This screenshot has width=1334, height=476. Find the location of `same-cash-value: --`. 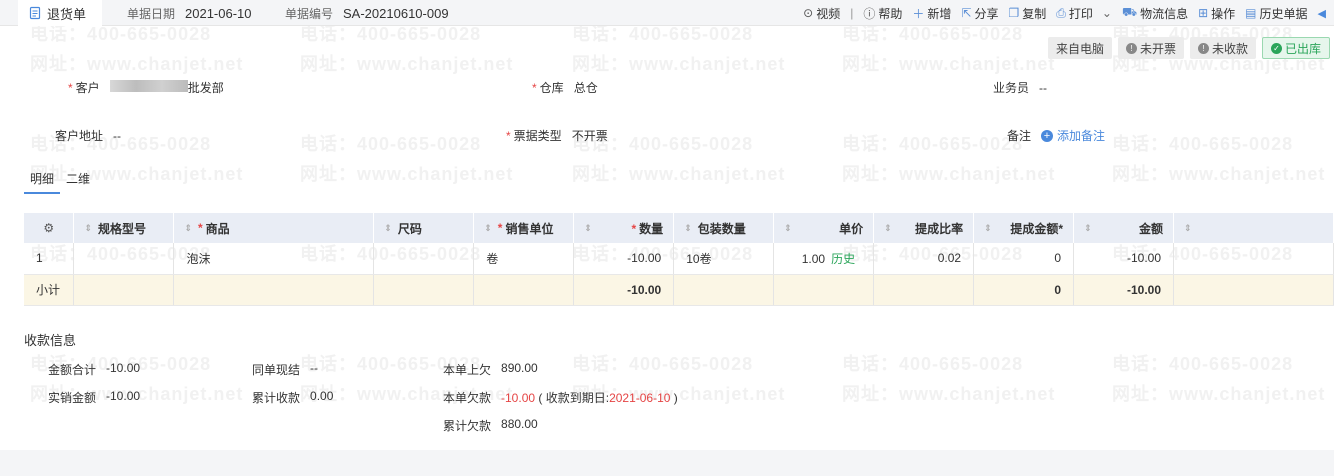

same-cash-value: -- is located at coordinates (314, 368).